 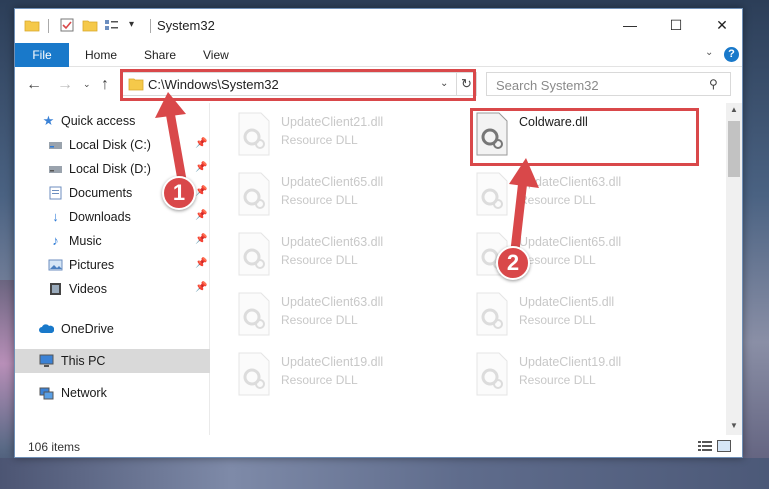 What do you see at coordinates (298, 85) in the screenshot?
I see `address-bar-highlight-box` at bounding box center [298, 85].